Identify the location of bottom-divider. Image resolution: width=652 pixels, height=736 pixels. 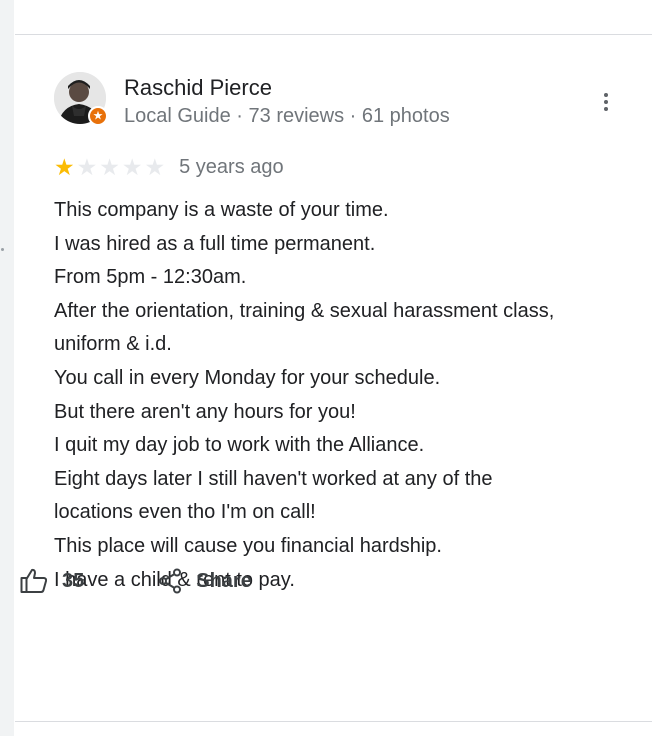
(333, 721).